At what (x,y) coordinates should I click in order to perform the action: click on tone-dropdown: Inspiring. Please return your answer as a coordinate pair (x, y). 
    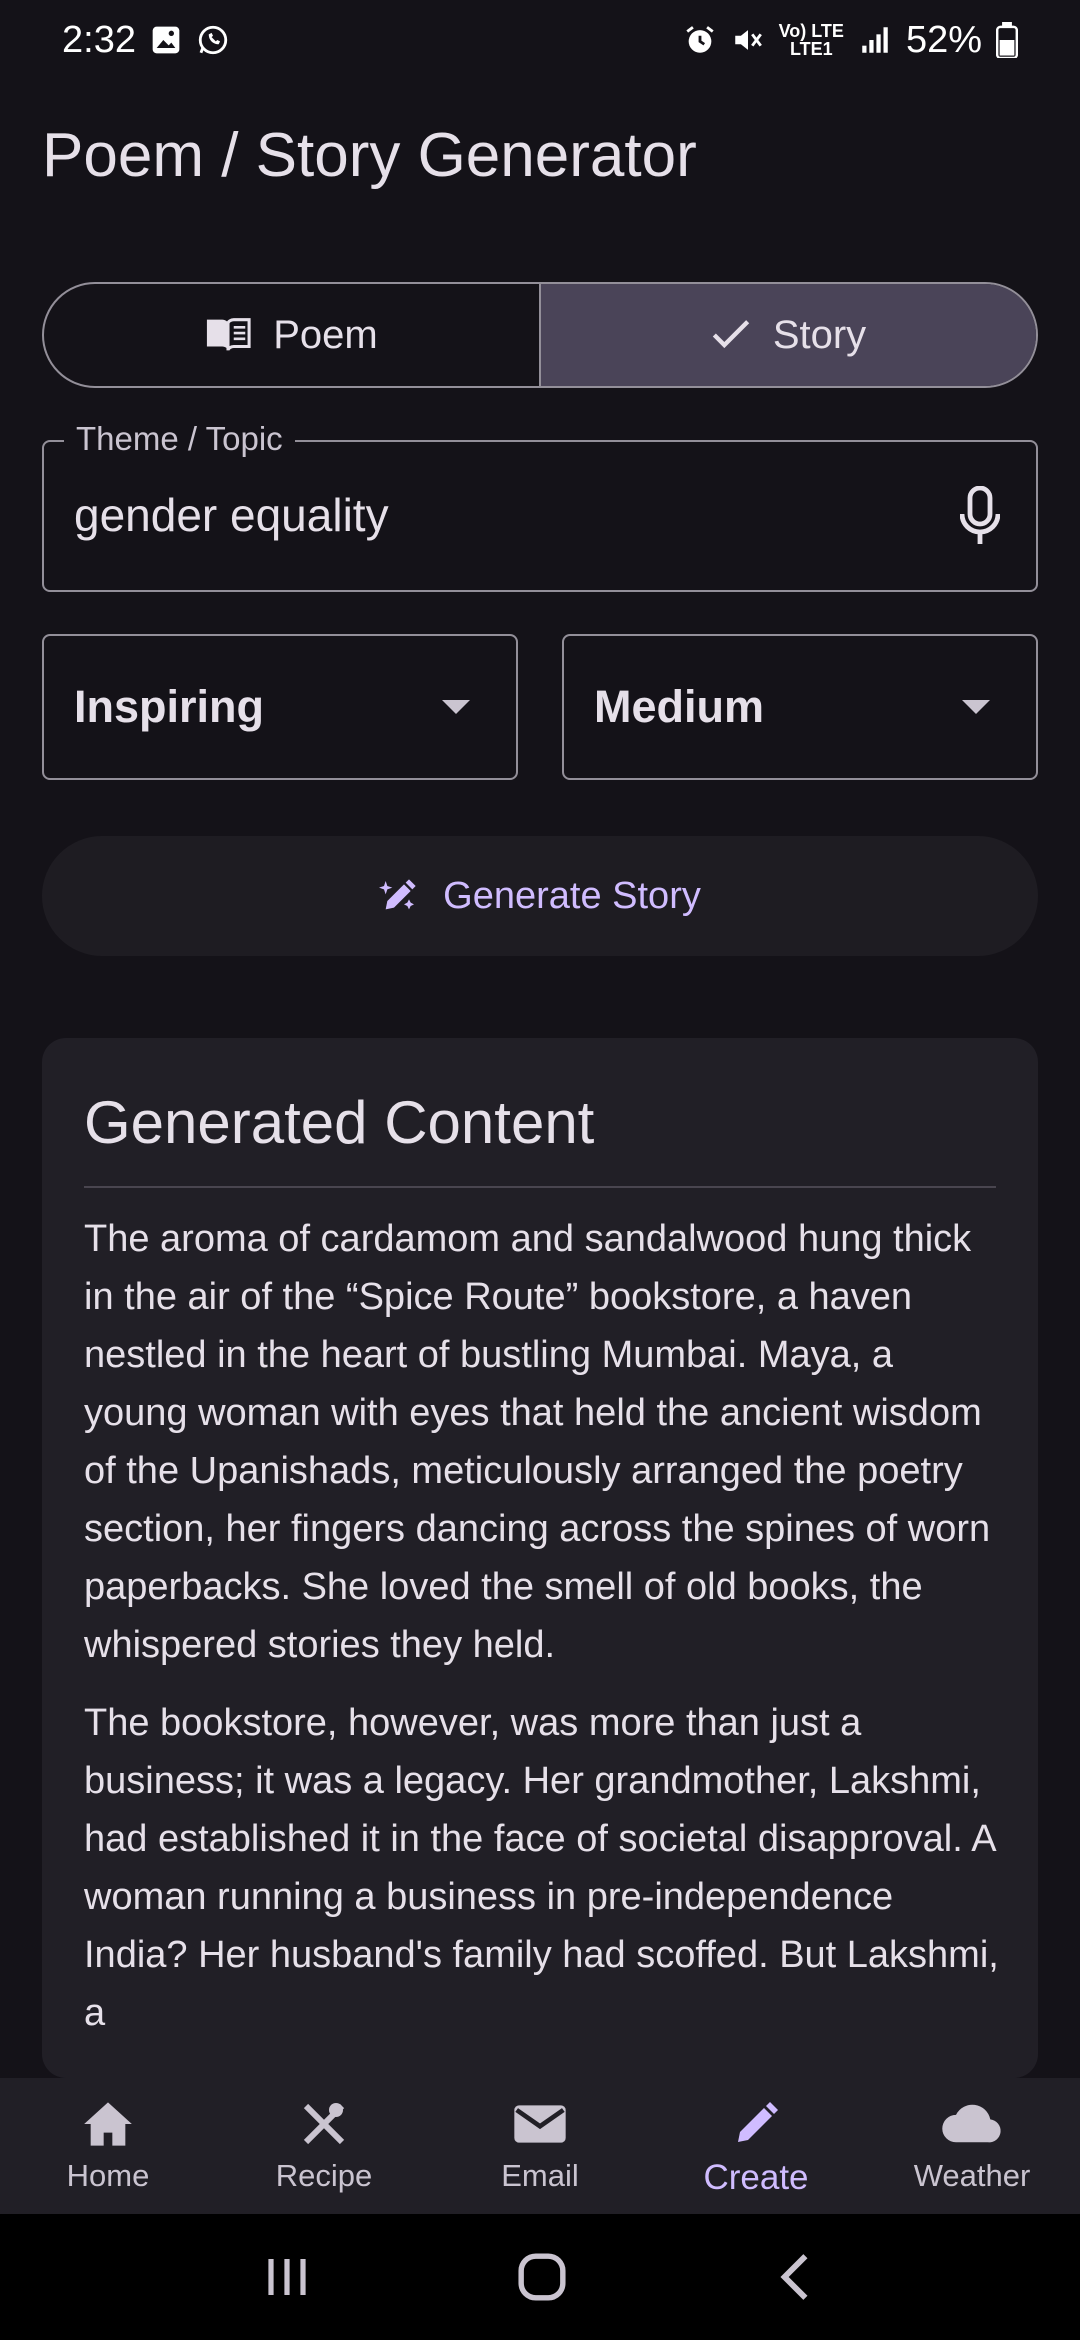
    Looking at the image, I should click on (280, 707).